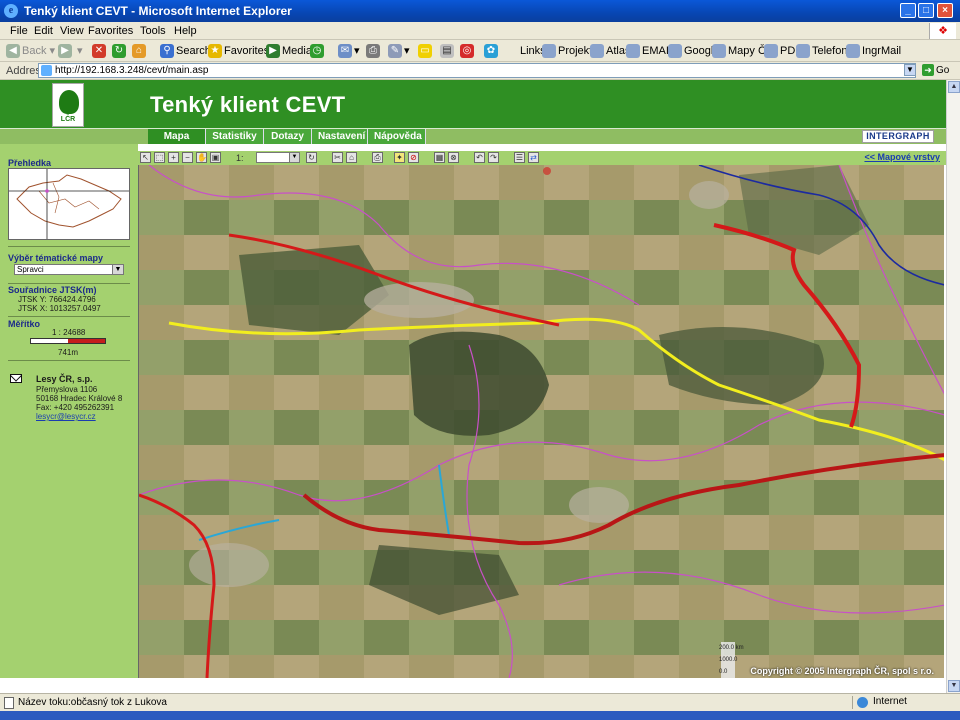  Describe the element at coordinates (479, 157) in the screenshot. I see `undo-button: ↶` at that location.